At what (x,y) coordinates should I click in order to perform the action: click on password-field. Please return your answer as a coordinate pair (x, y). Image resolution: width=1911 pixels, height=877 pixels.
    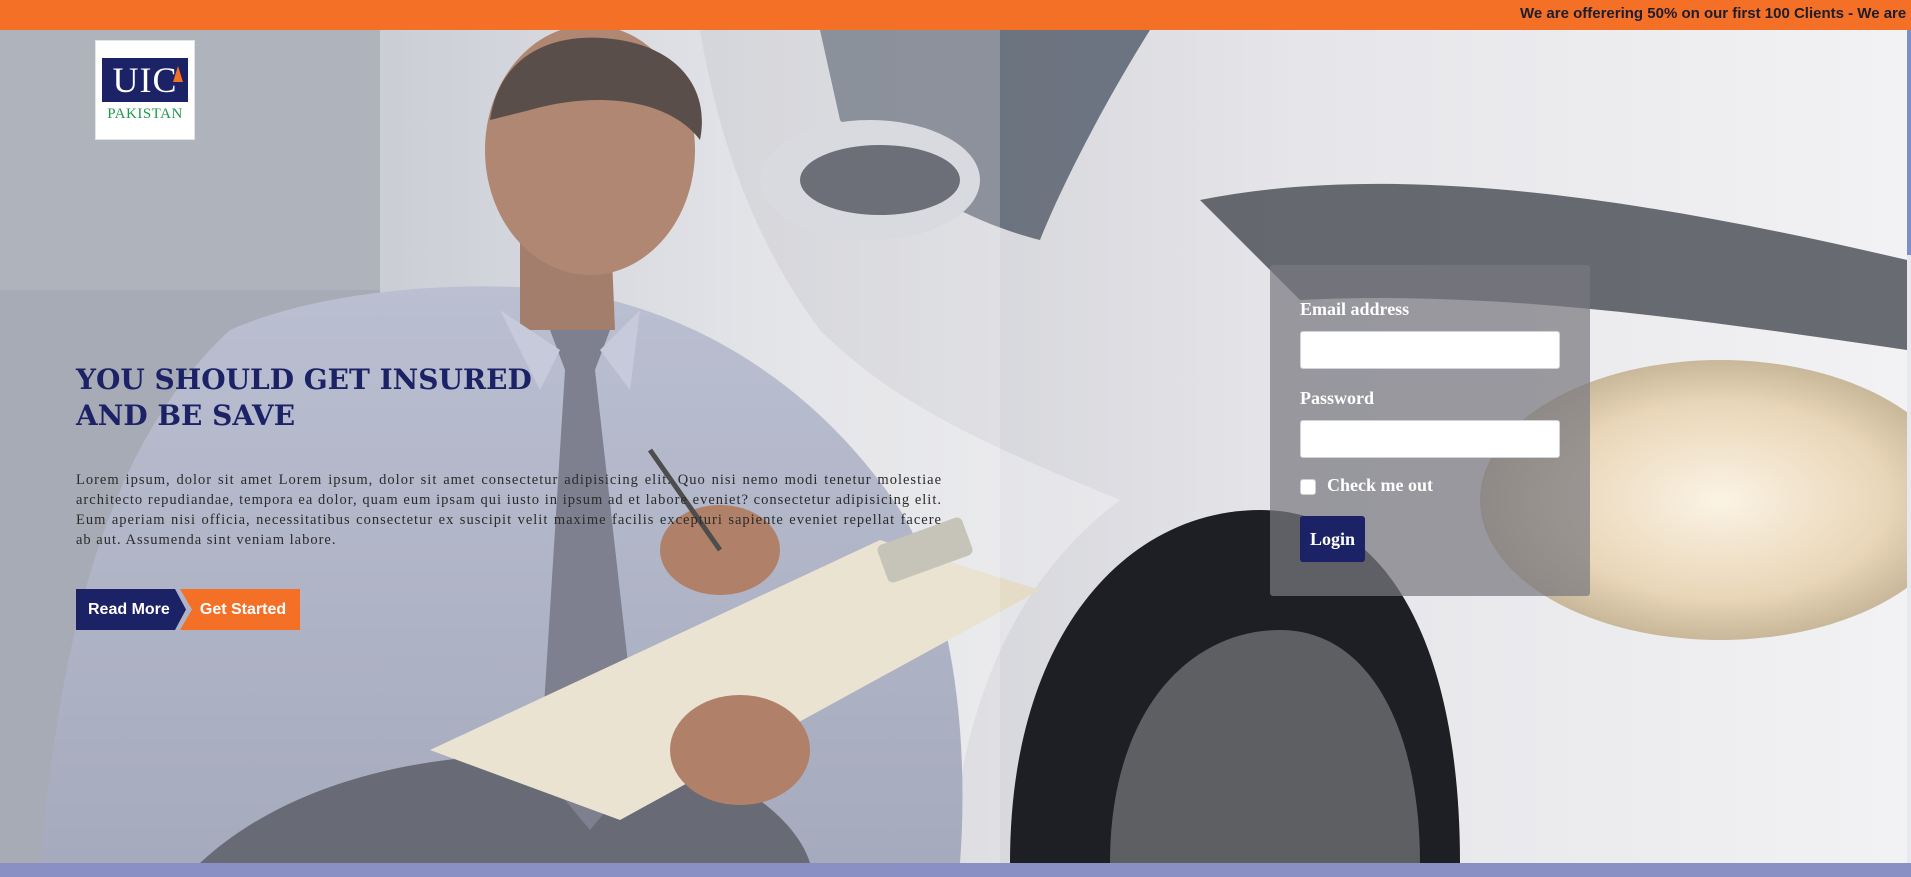
    Looking at the image, I should click on (1430, 439).